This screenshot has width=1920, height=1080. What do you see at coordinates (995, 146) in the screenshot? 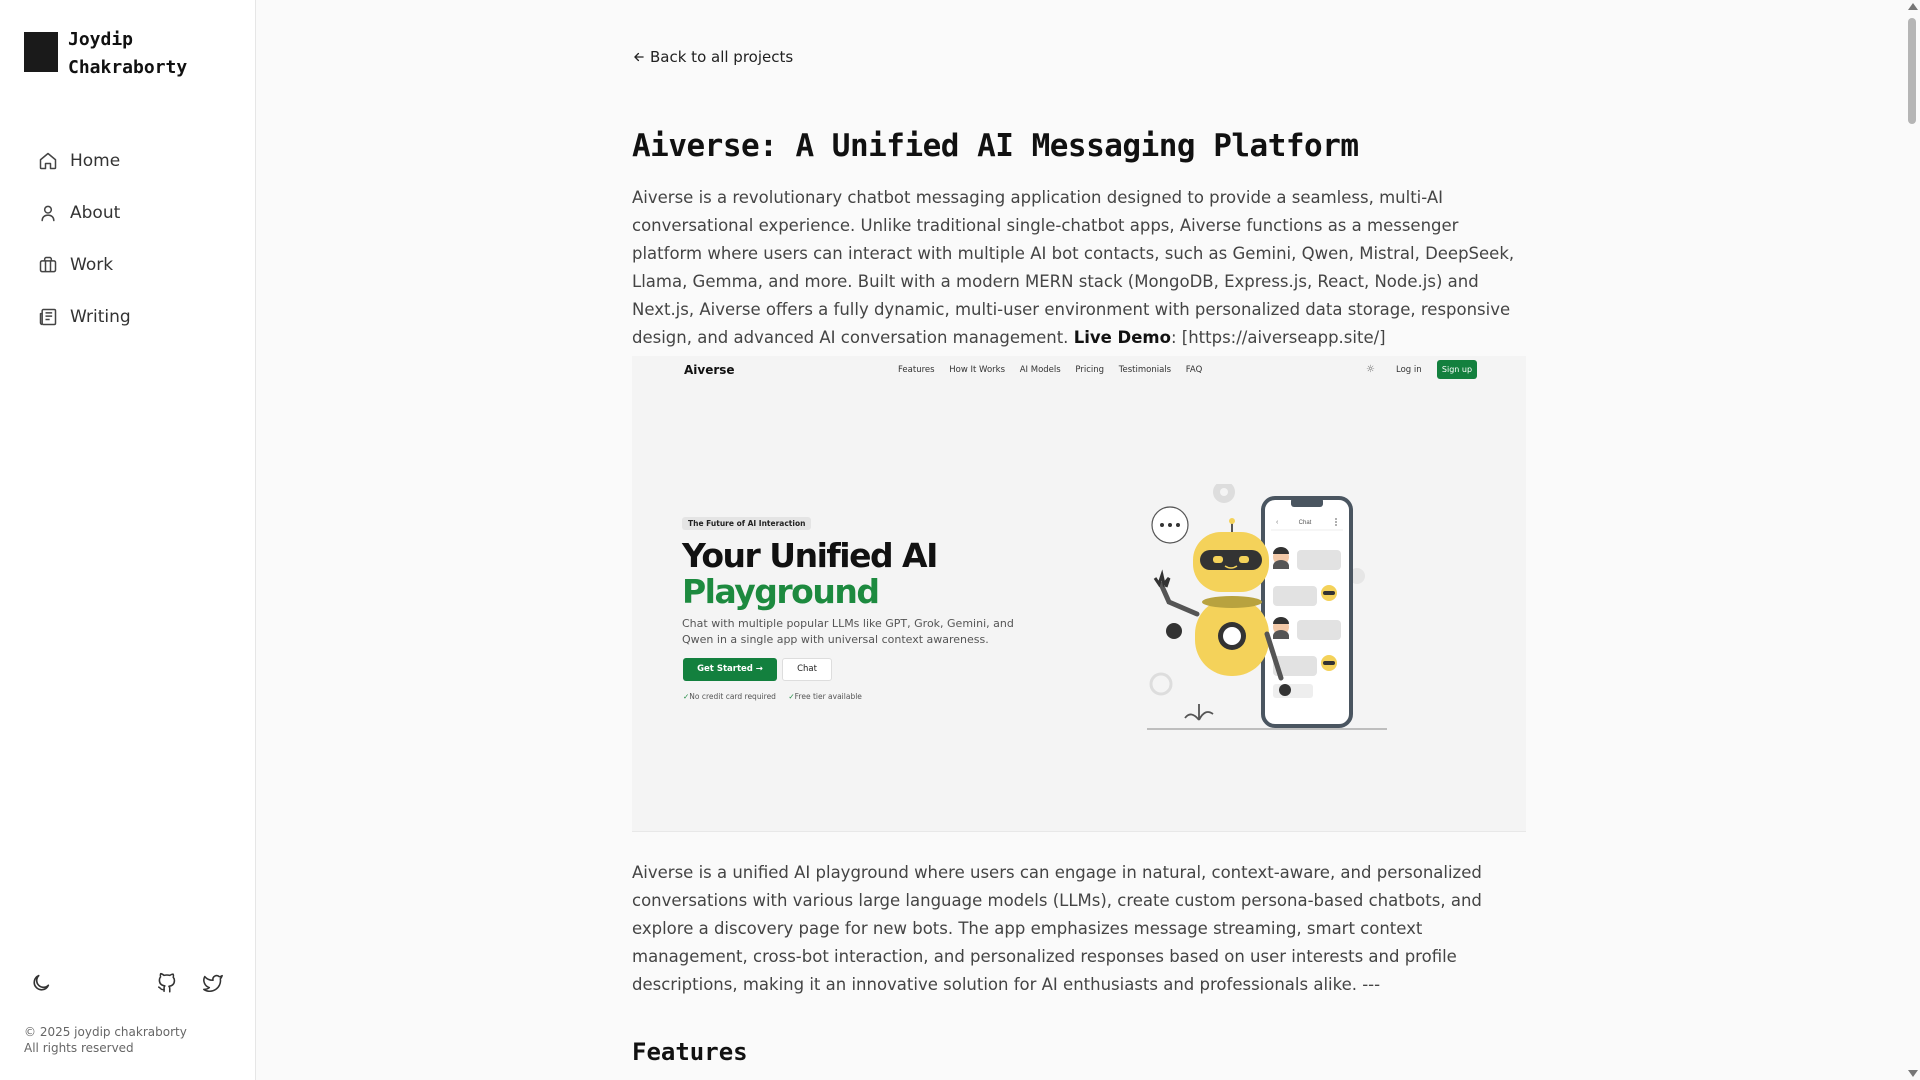
I see `page-title: Aiverse: A Unified AI Messaging Platform` at bounding box center [995, 146].